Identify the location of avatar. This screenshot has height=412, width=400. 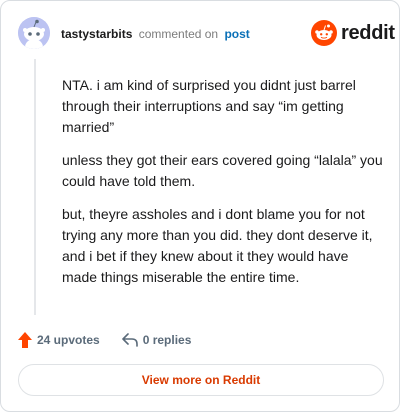
(34, 33).